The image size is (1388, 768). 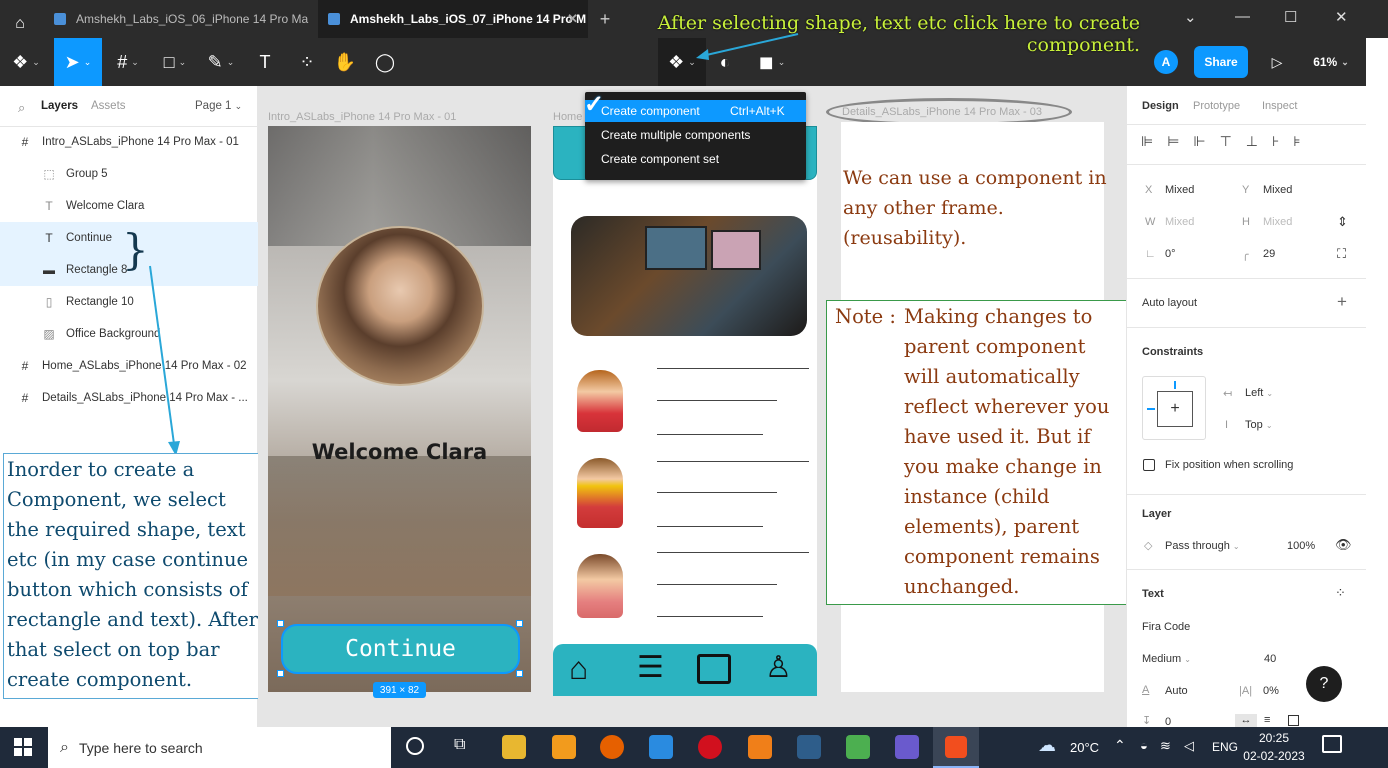 What do you see at coordinates (1277, 222) in the screenshot?
I see `h-field: Mixed` at bounding box center [1277, 222].